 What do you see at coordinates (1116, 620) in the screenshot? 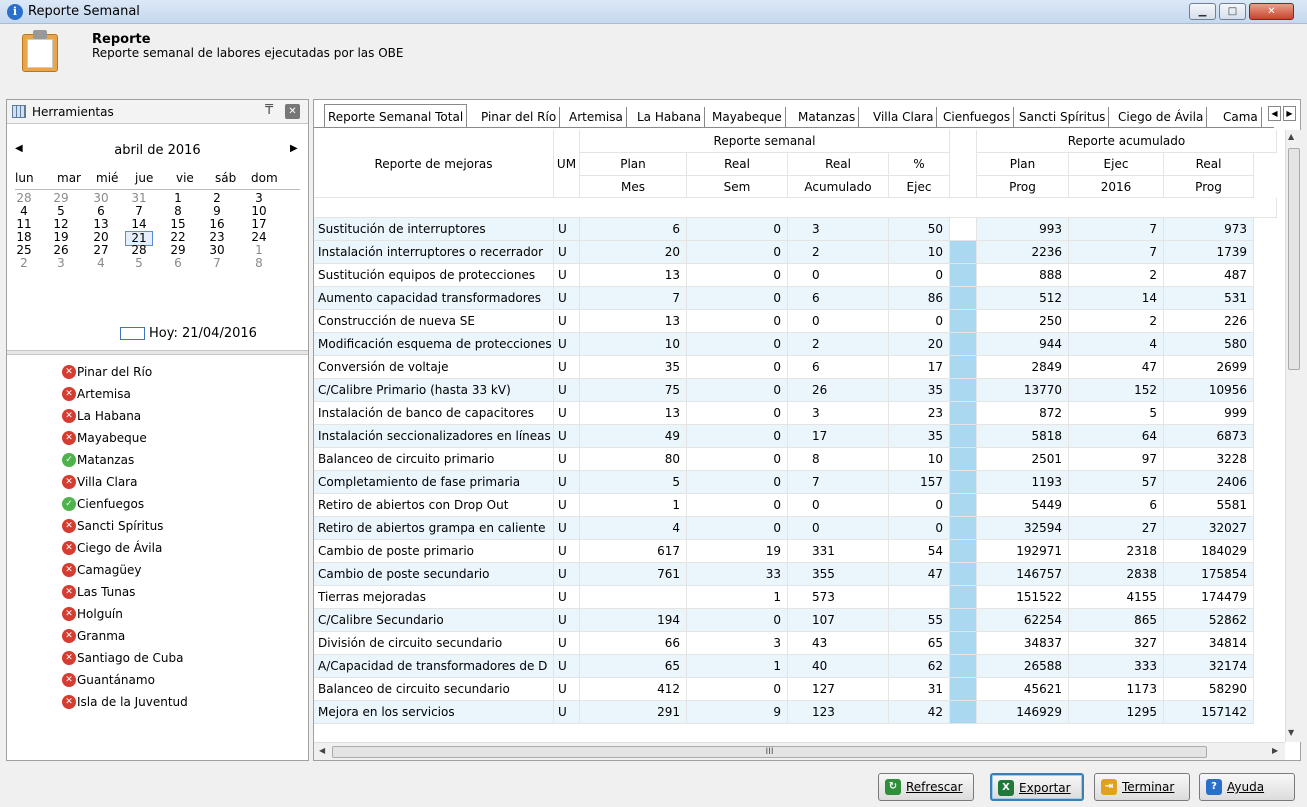
I see `row-value: 865` at bounding box center [1116, 620].